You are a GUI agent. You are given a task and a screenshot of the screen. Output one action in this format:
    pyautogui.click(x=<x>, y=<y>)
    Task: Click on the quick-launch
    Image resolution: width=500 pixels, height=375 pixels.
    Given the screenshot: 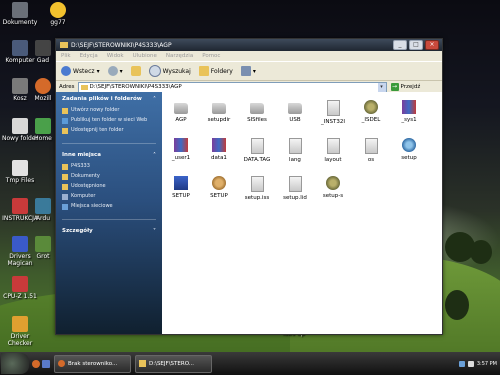 What is the action you would take?
    pyautogui.click(x=41, y=363)
    